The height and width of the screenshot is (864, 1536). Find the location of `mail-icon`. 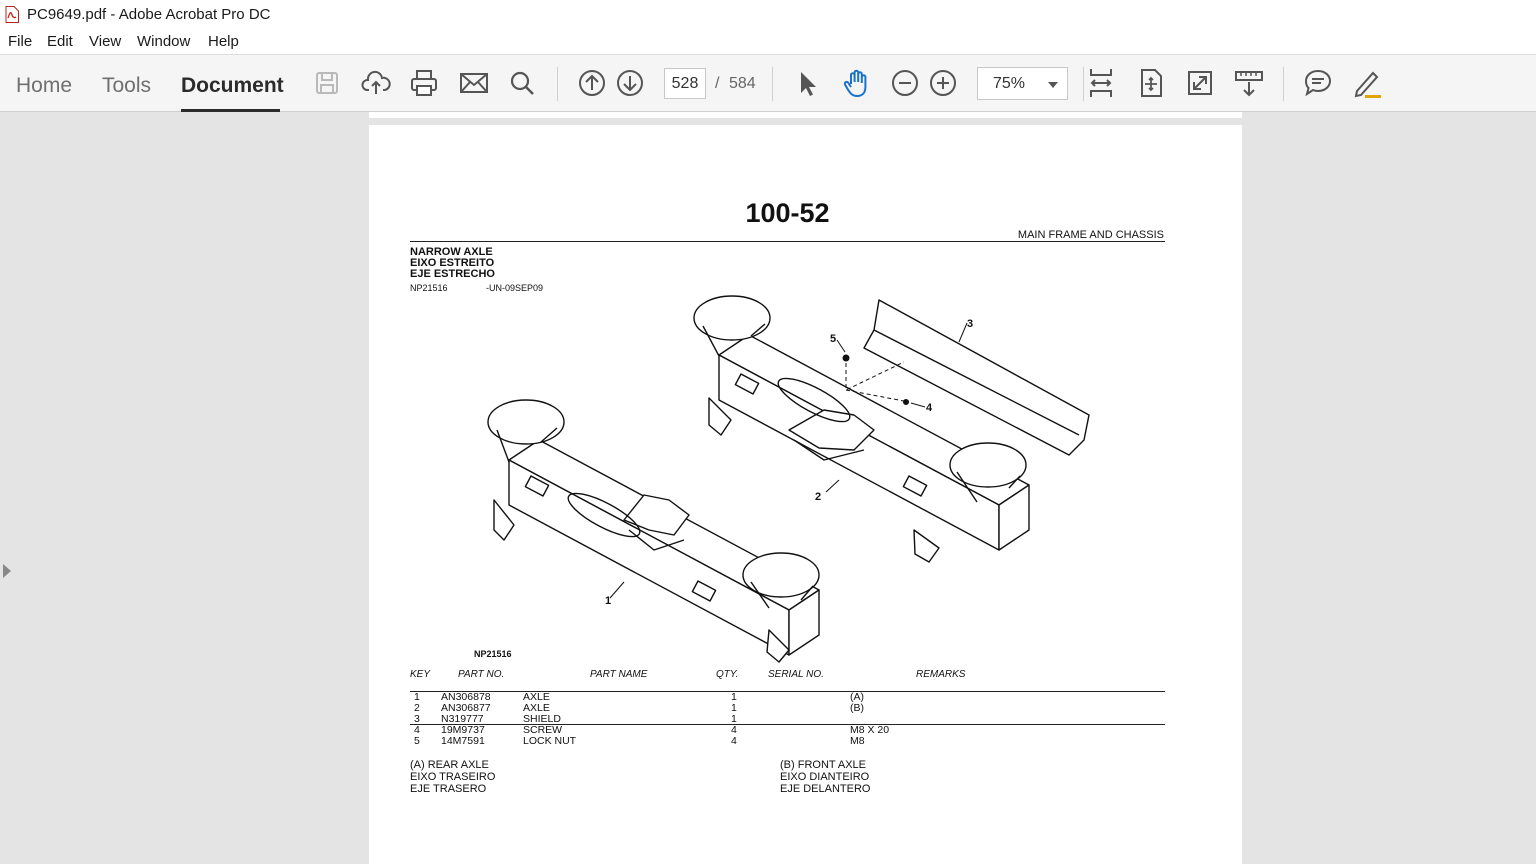

mail-icon is located at coordinates (474, 83).